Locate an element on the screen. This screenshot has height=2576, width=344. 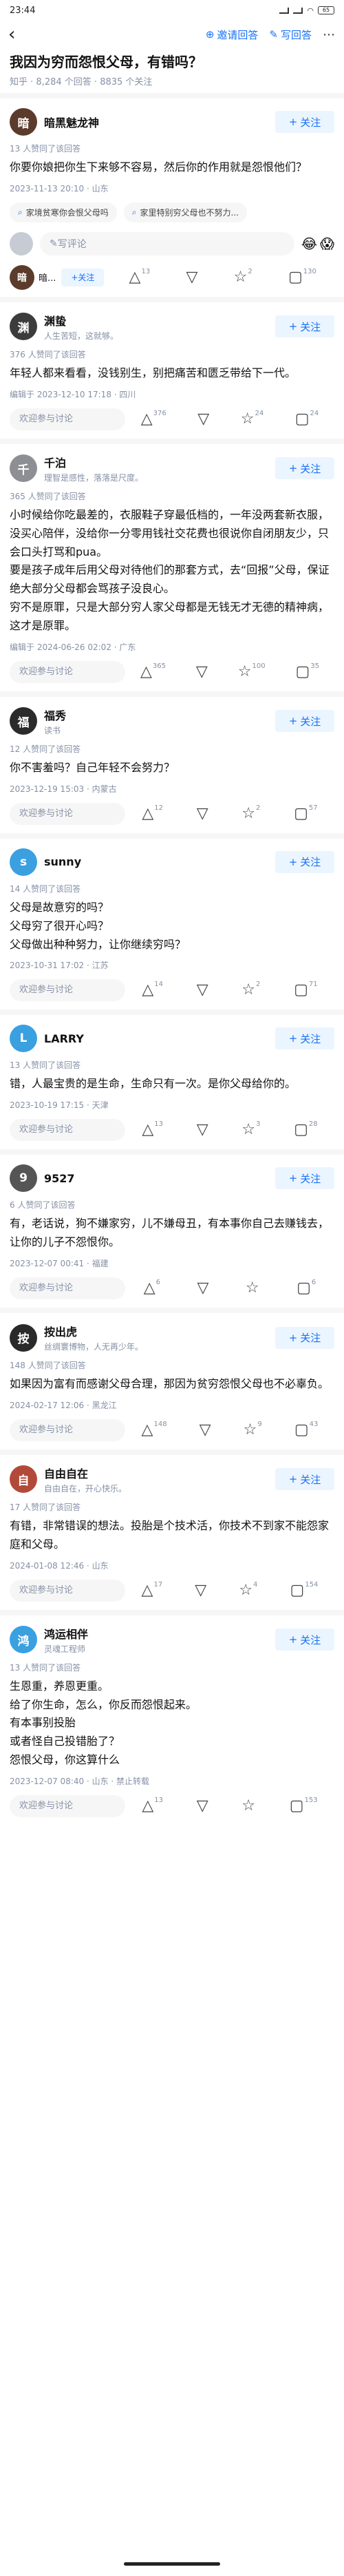
upvote-button: △ 12 is located at coordinates (152, 812).